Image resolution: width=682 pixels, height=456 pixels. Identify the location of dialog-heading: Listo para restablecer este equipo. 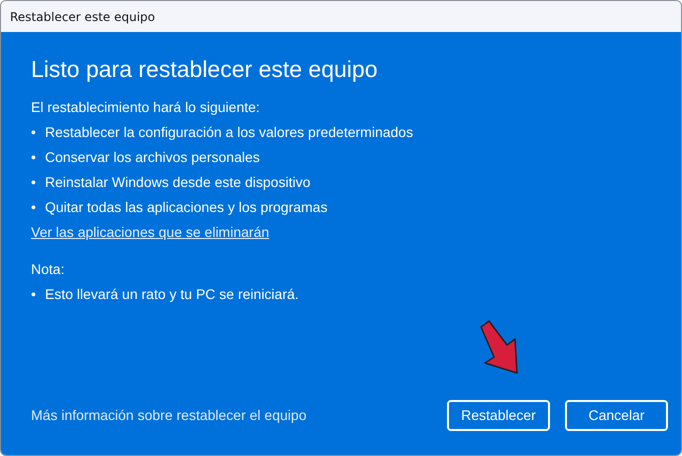
(204, 69).